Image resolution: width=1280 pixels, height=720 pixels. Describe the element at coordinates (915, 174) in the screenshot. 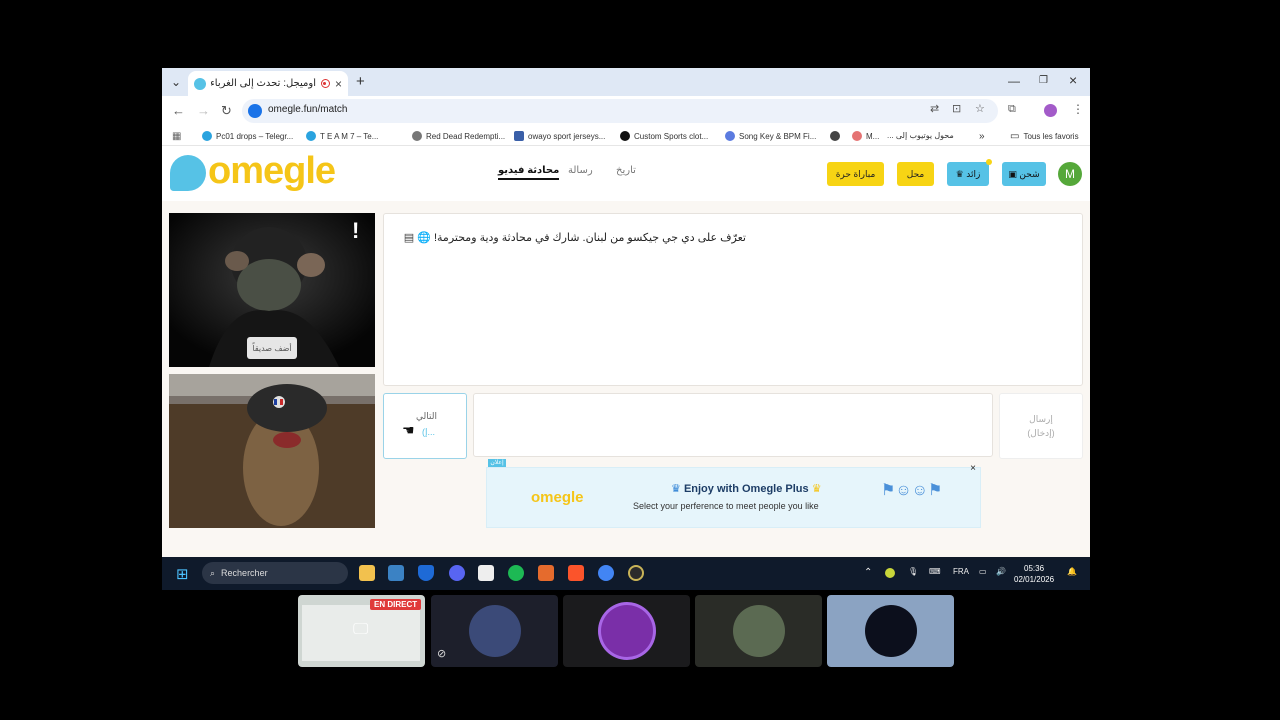

I see `shop-button: محل` at that location.